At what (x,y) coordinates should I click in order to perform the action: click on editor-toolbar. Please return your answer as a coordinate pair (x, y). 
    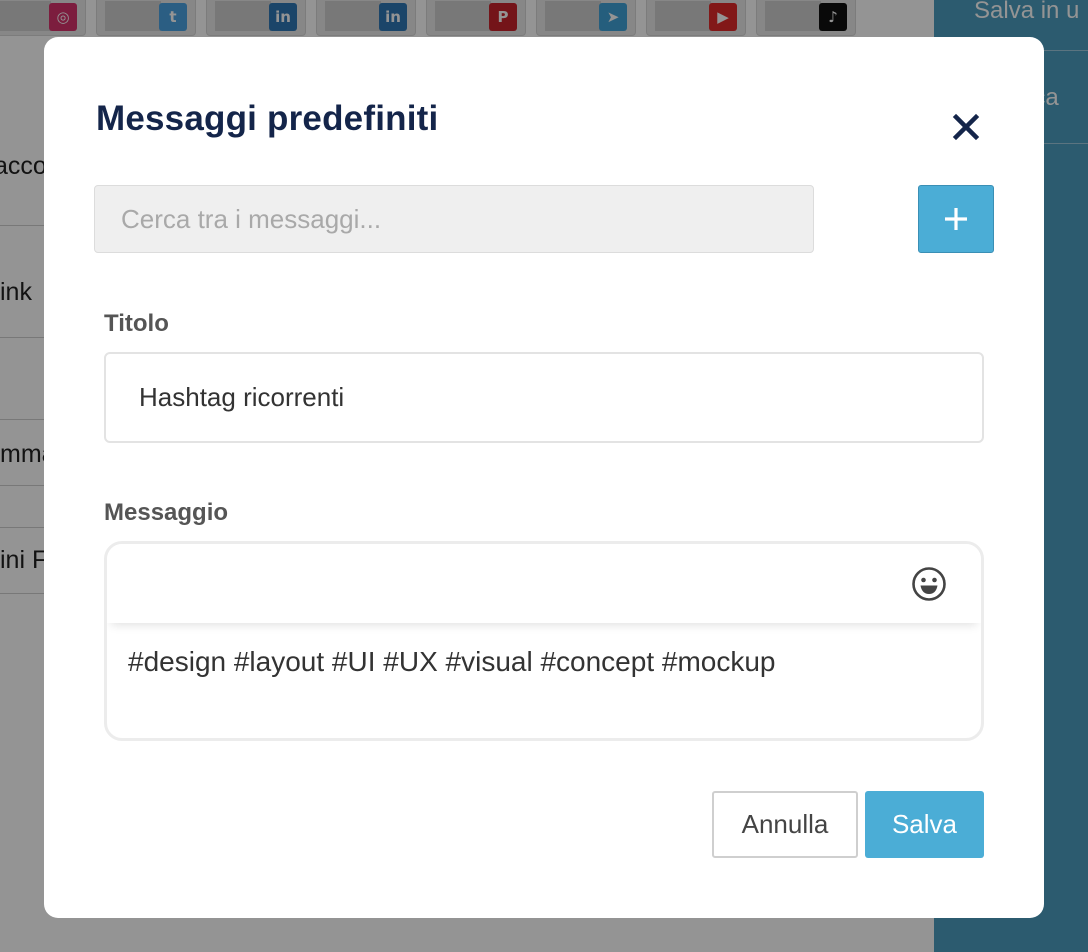
    Looking at the image, I should click on (544, 583).